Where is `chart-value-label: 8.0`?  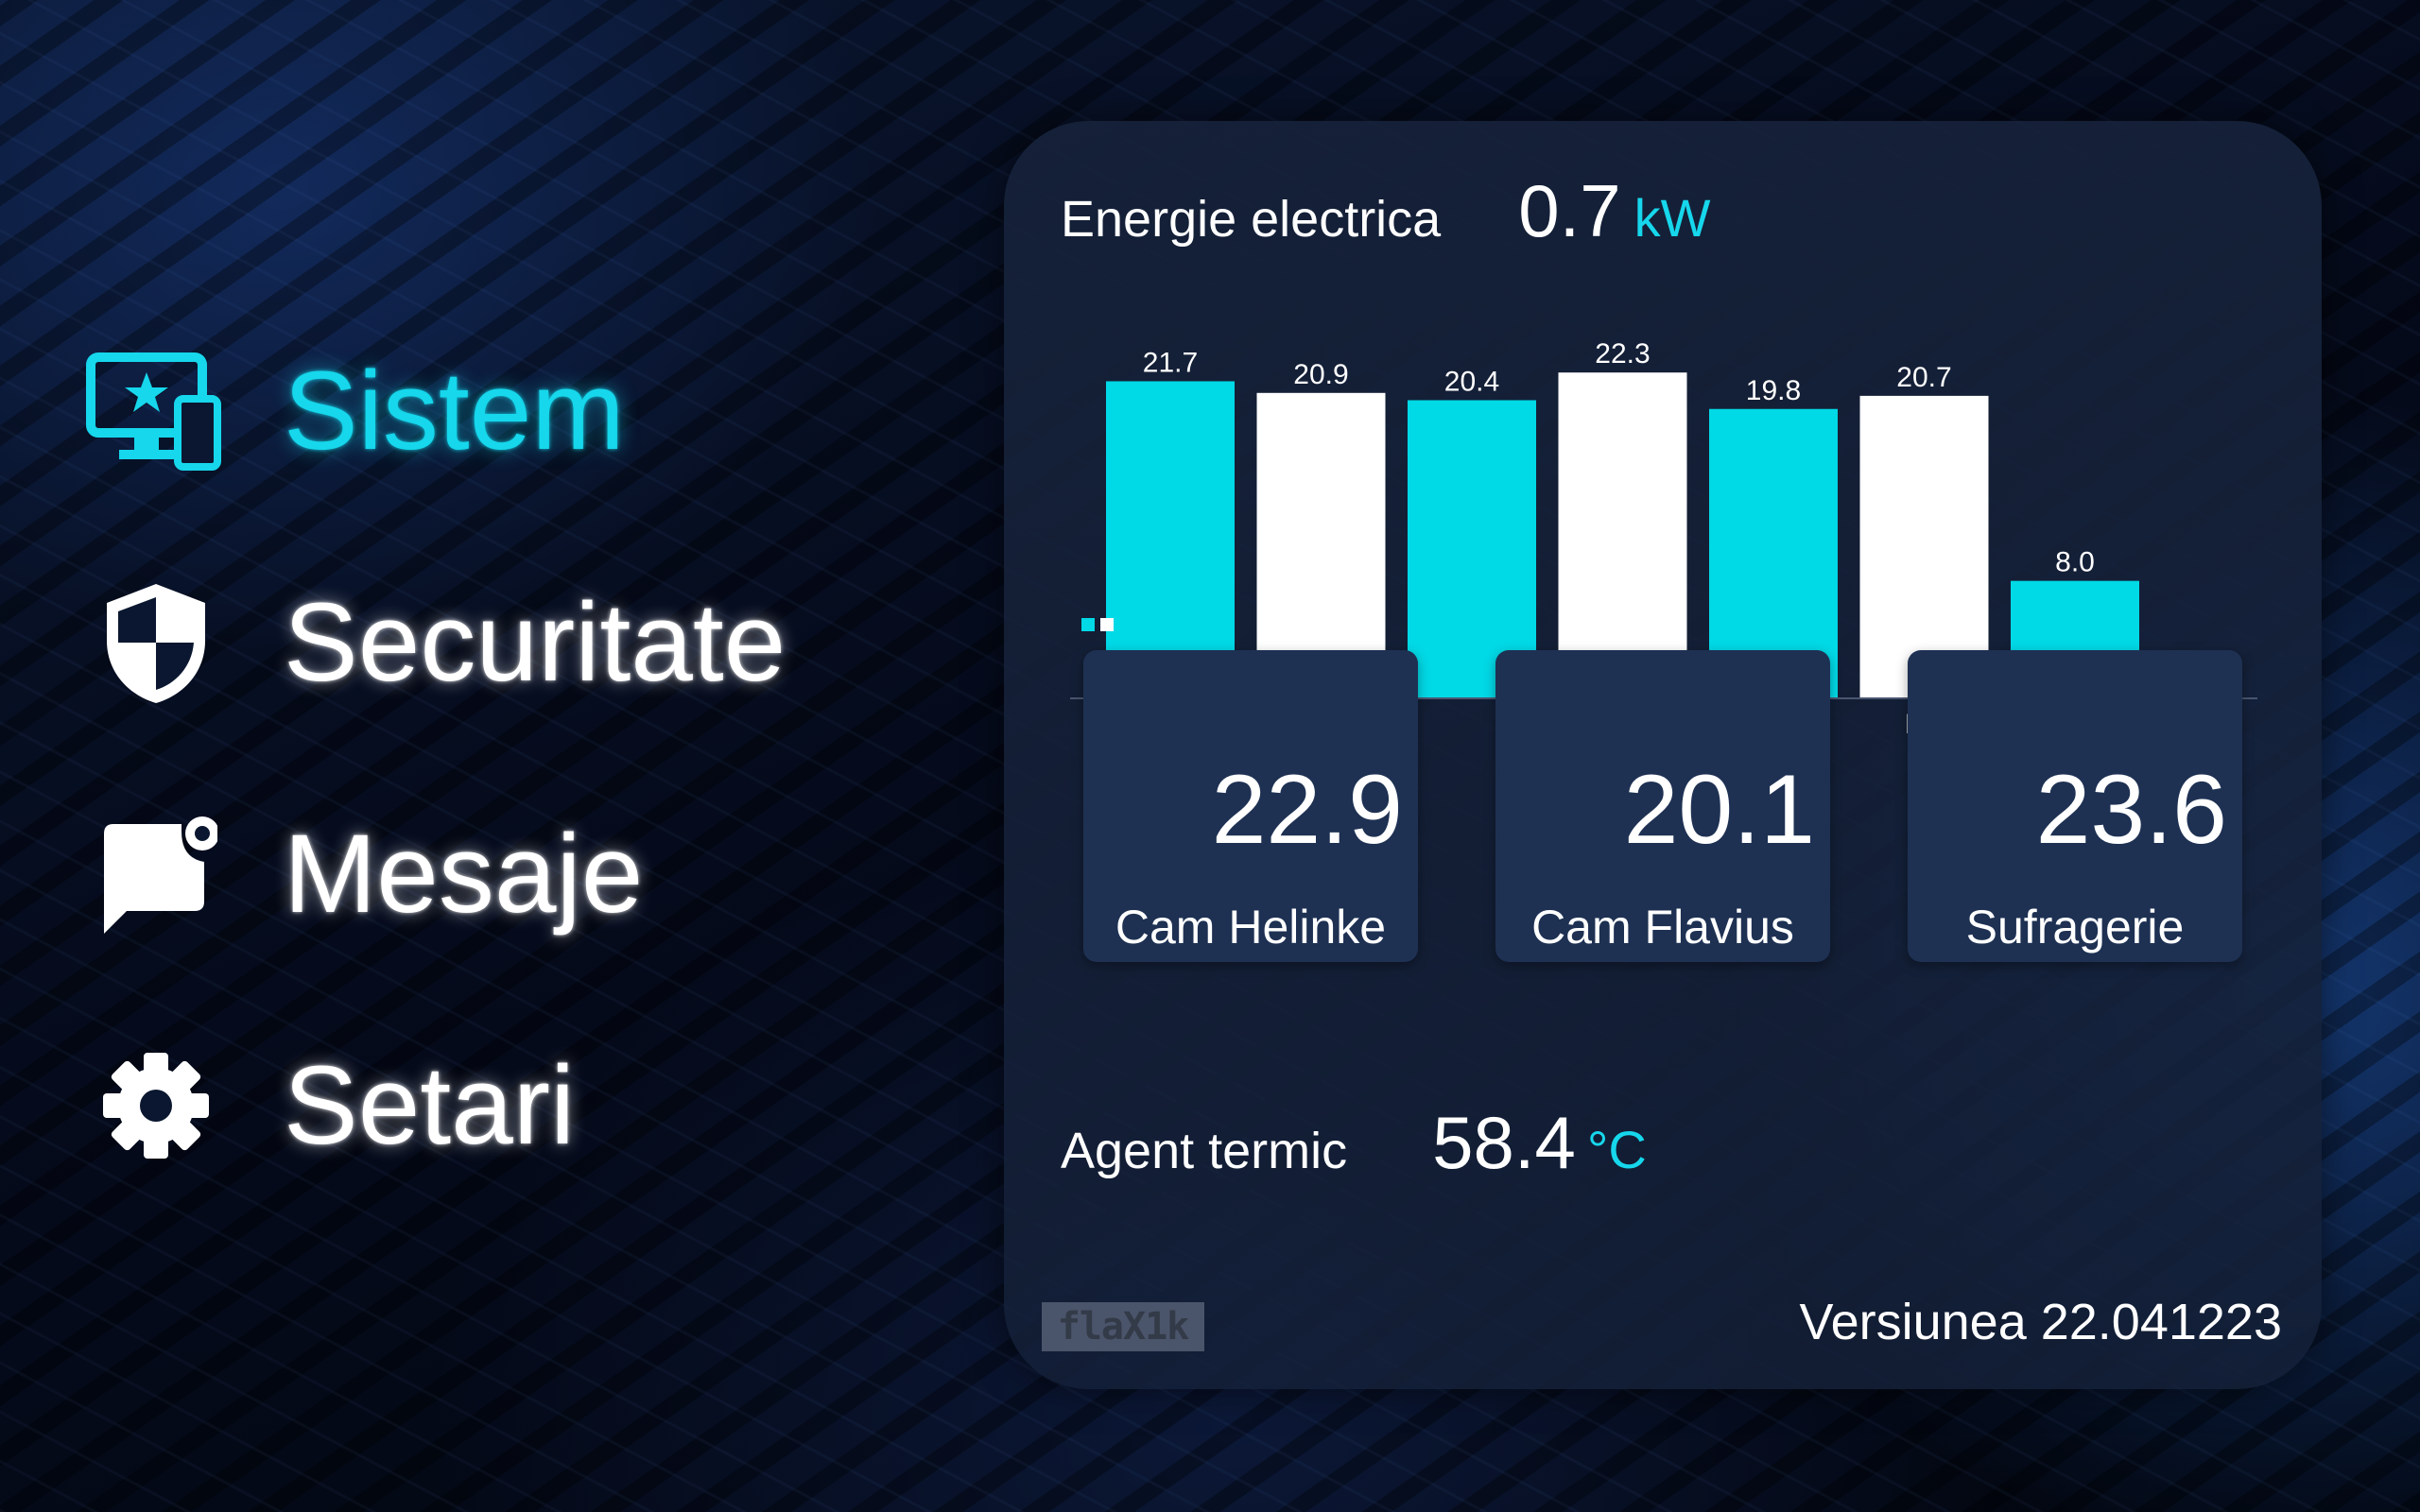 chart-value-label: 8.0 is located at coordinates (2075, 562).